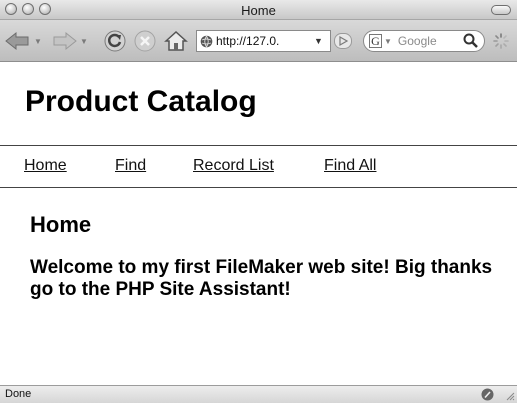 The width and height of the screenshot is (517, 403). I want to click on forward-history-arrow-icon: ▼, so click(84, 41).